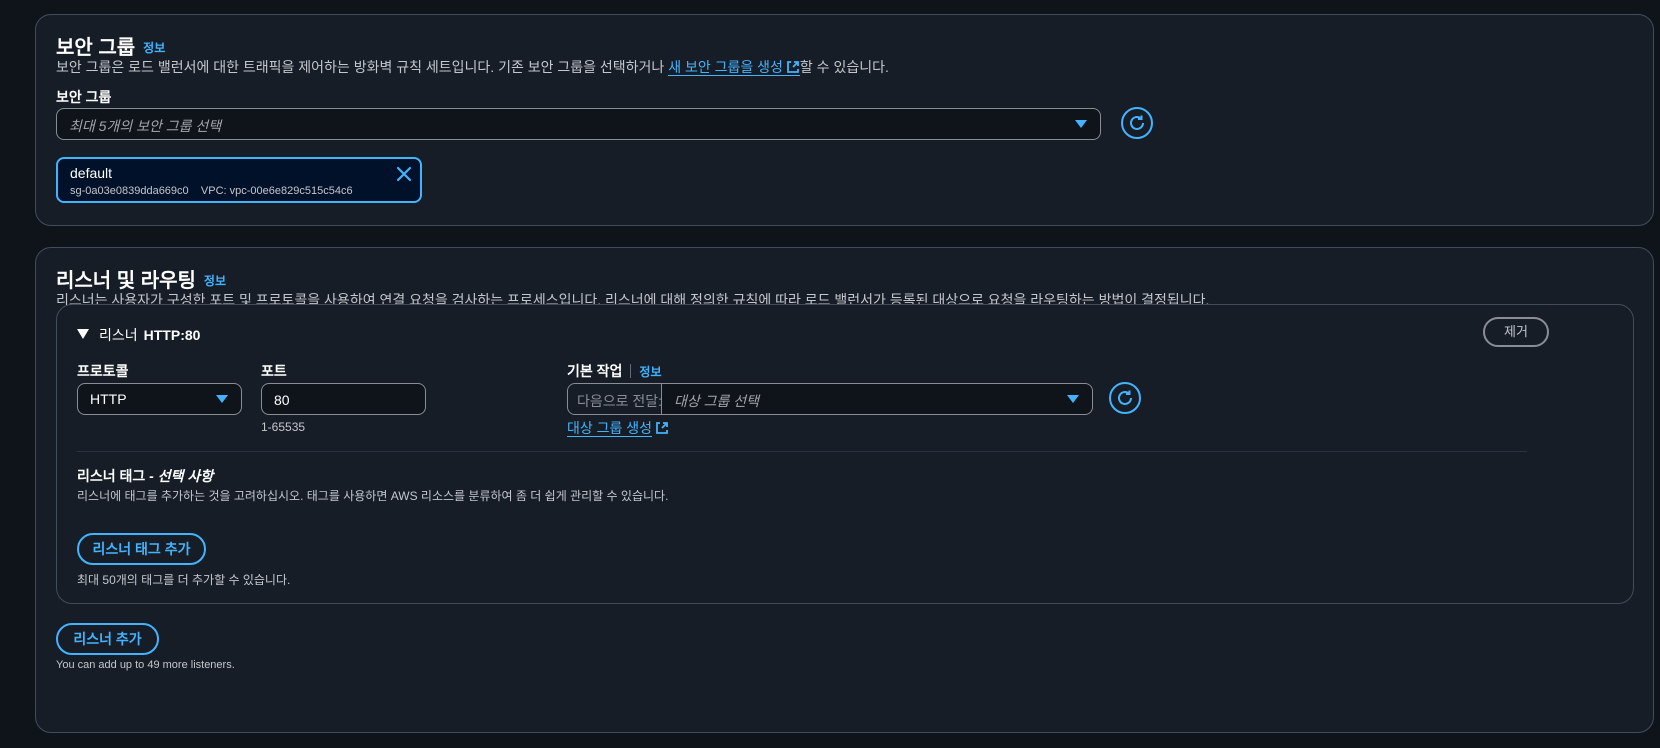  I want to click on port-value: 80, so click(282, 400).